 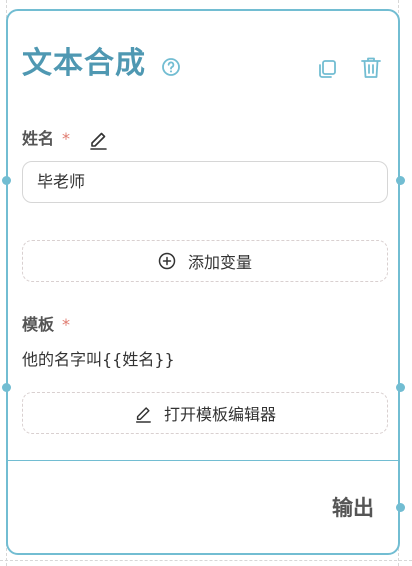 I want to click on add-variable-button: 添加变量, so click(x=205, y=261).